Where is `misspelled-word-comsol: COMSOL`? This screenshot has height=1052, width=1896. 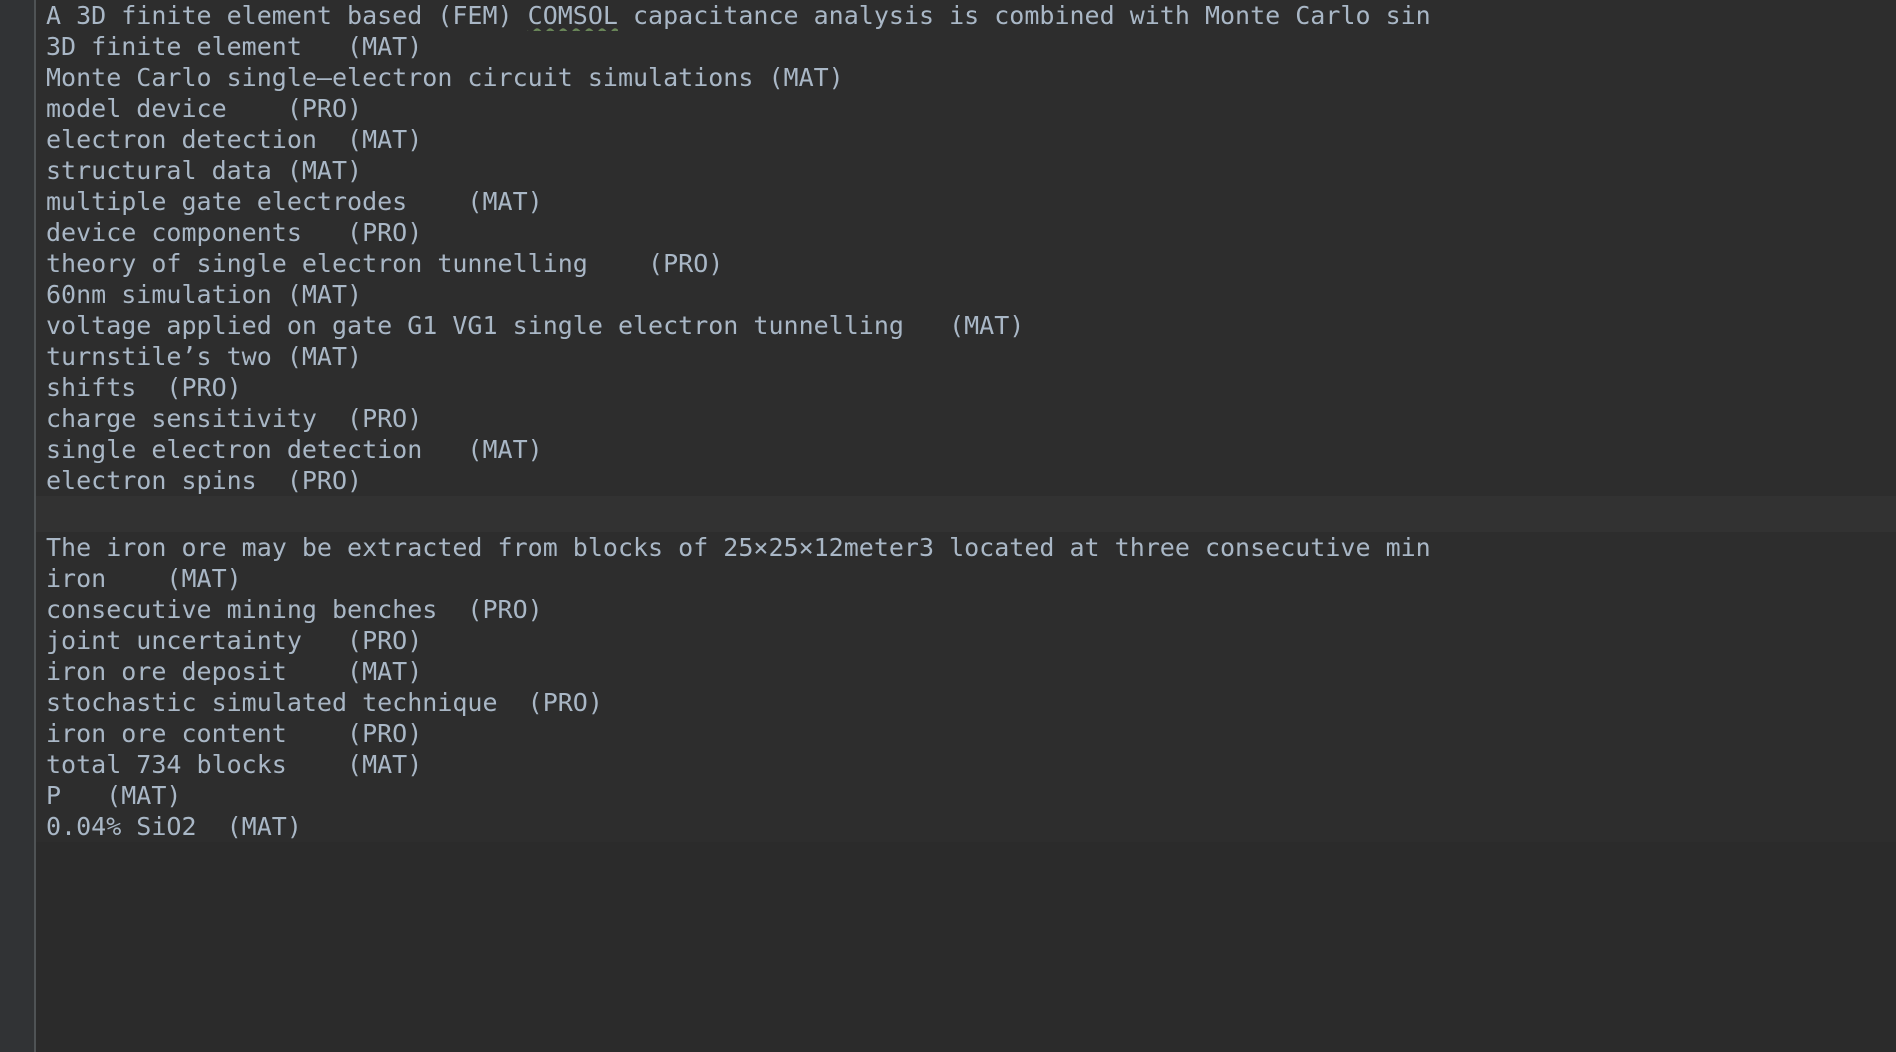
misspelled-word-comsol: COMSOL is located at coordinates (573, 15).